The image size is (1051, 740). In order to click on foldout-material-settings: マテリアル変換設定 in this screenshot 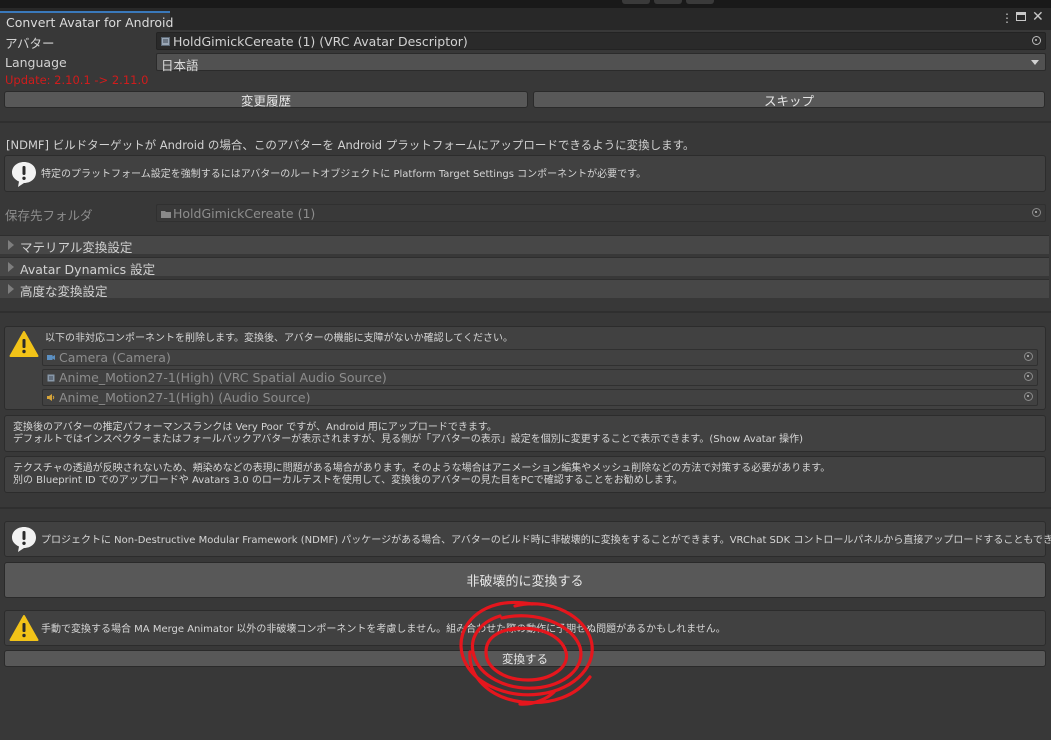, I will do `click(524, 245)`.